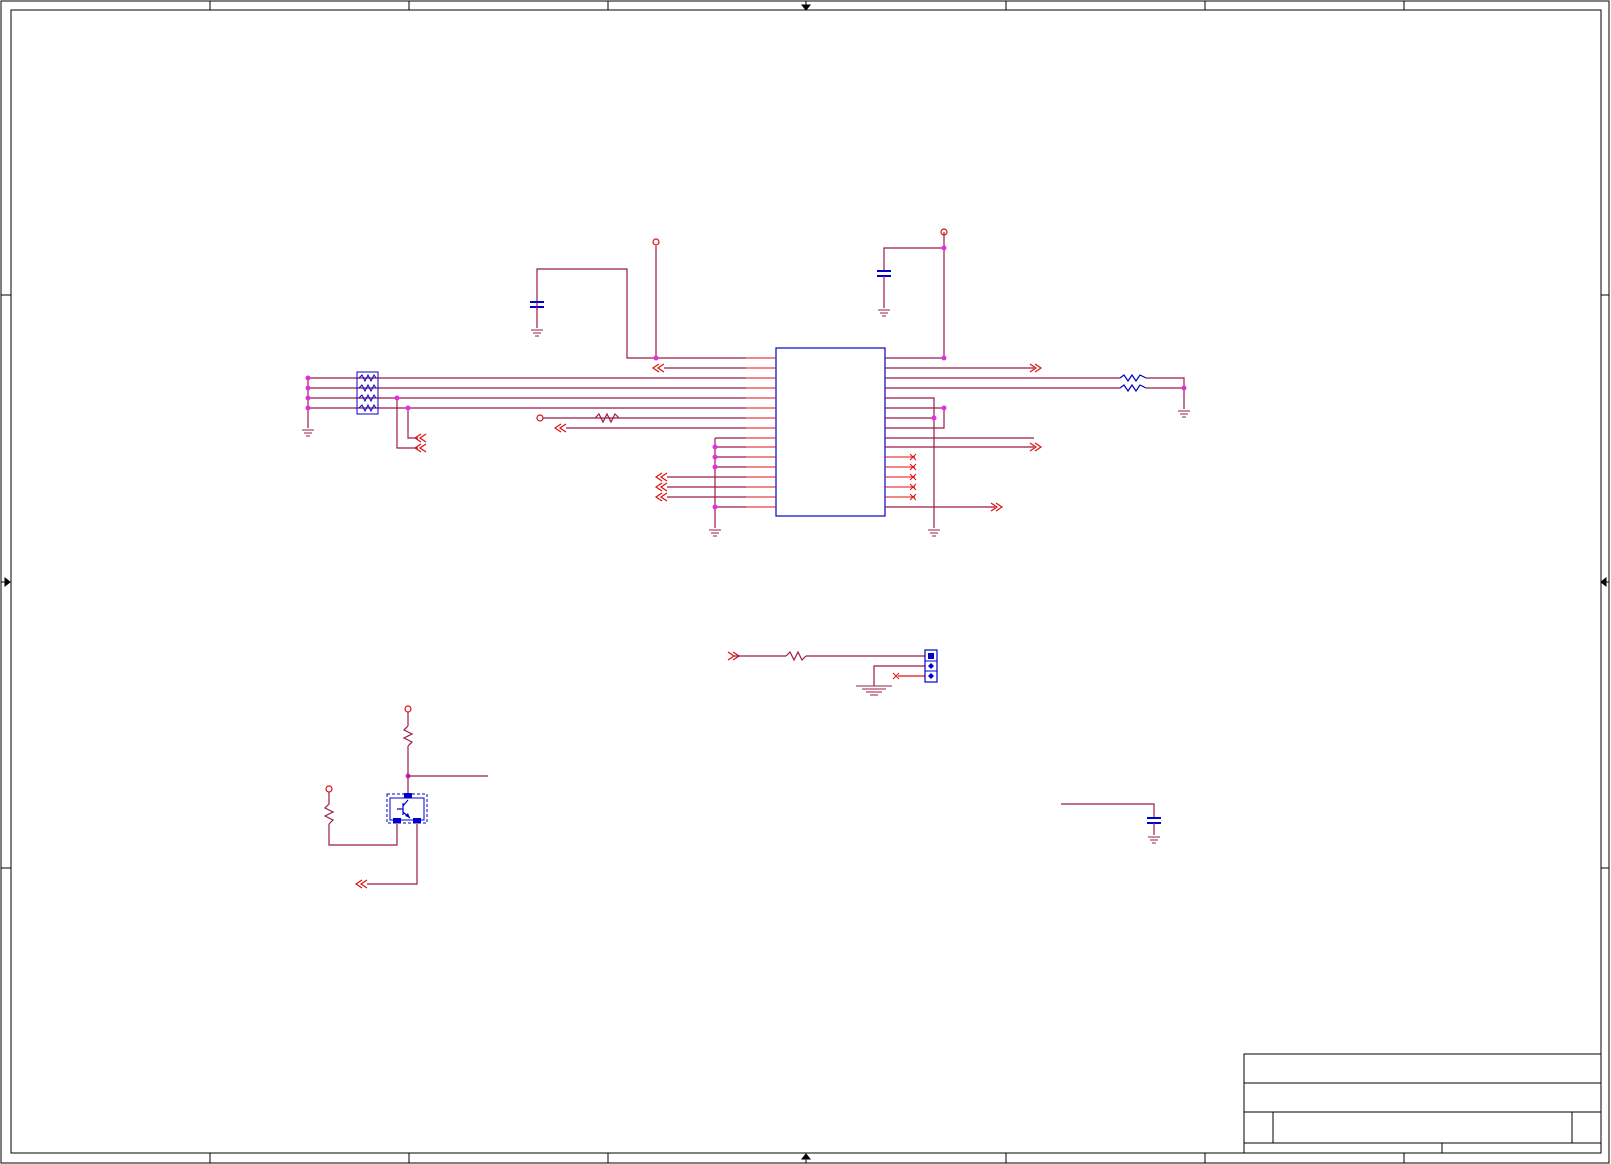 The height and width of the screenshot is (1164, 1611). Describe the element at coordinates (796, 656) in the screenshot. I see `resistor-r-connector` at that location.